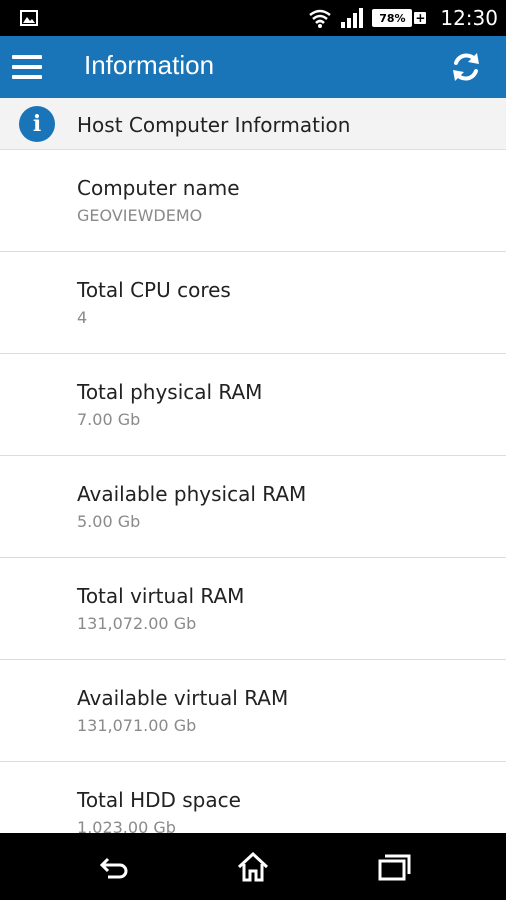 The height and width of the screenshot is (900, 506). What do you see at coordinates (109, 521) in the screenshot?
I see `item-value: 5.00 Gb` at bounding box center [109, 521].